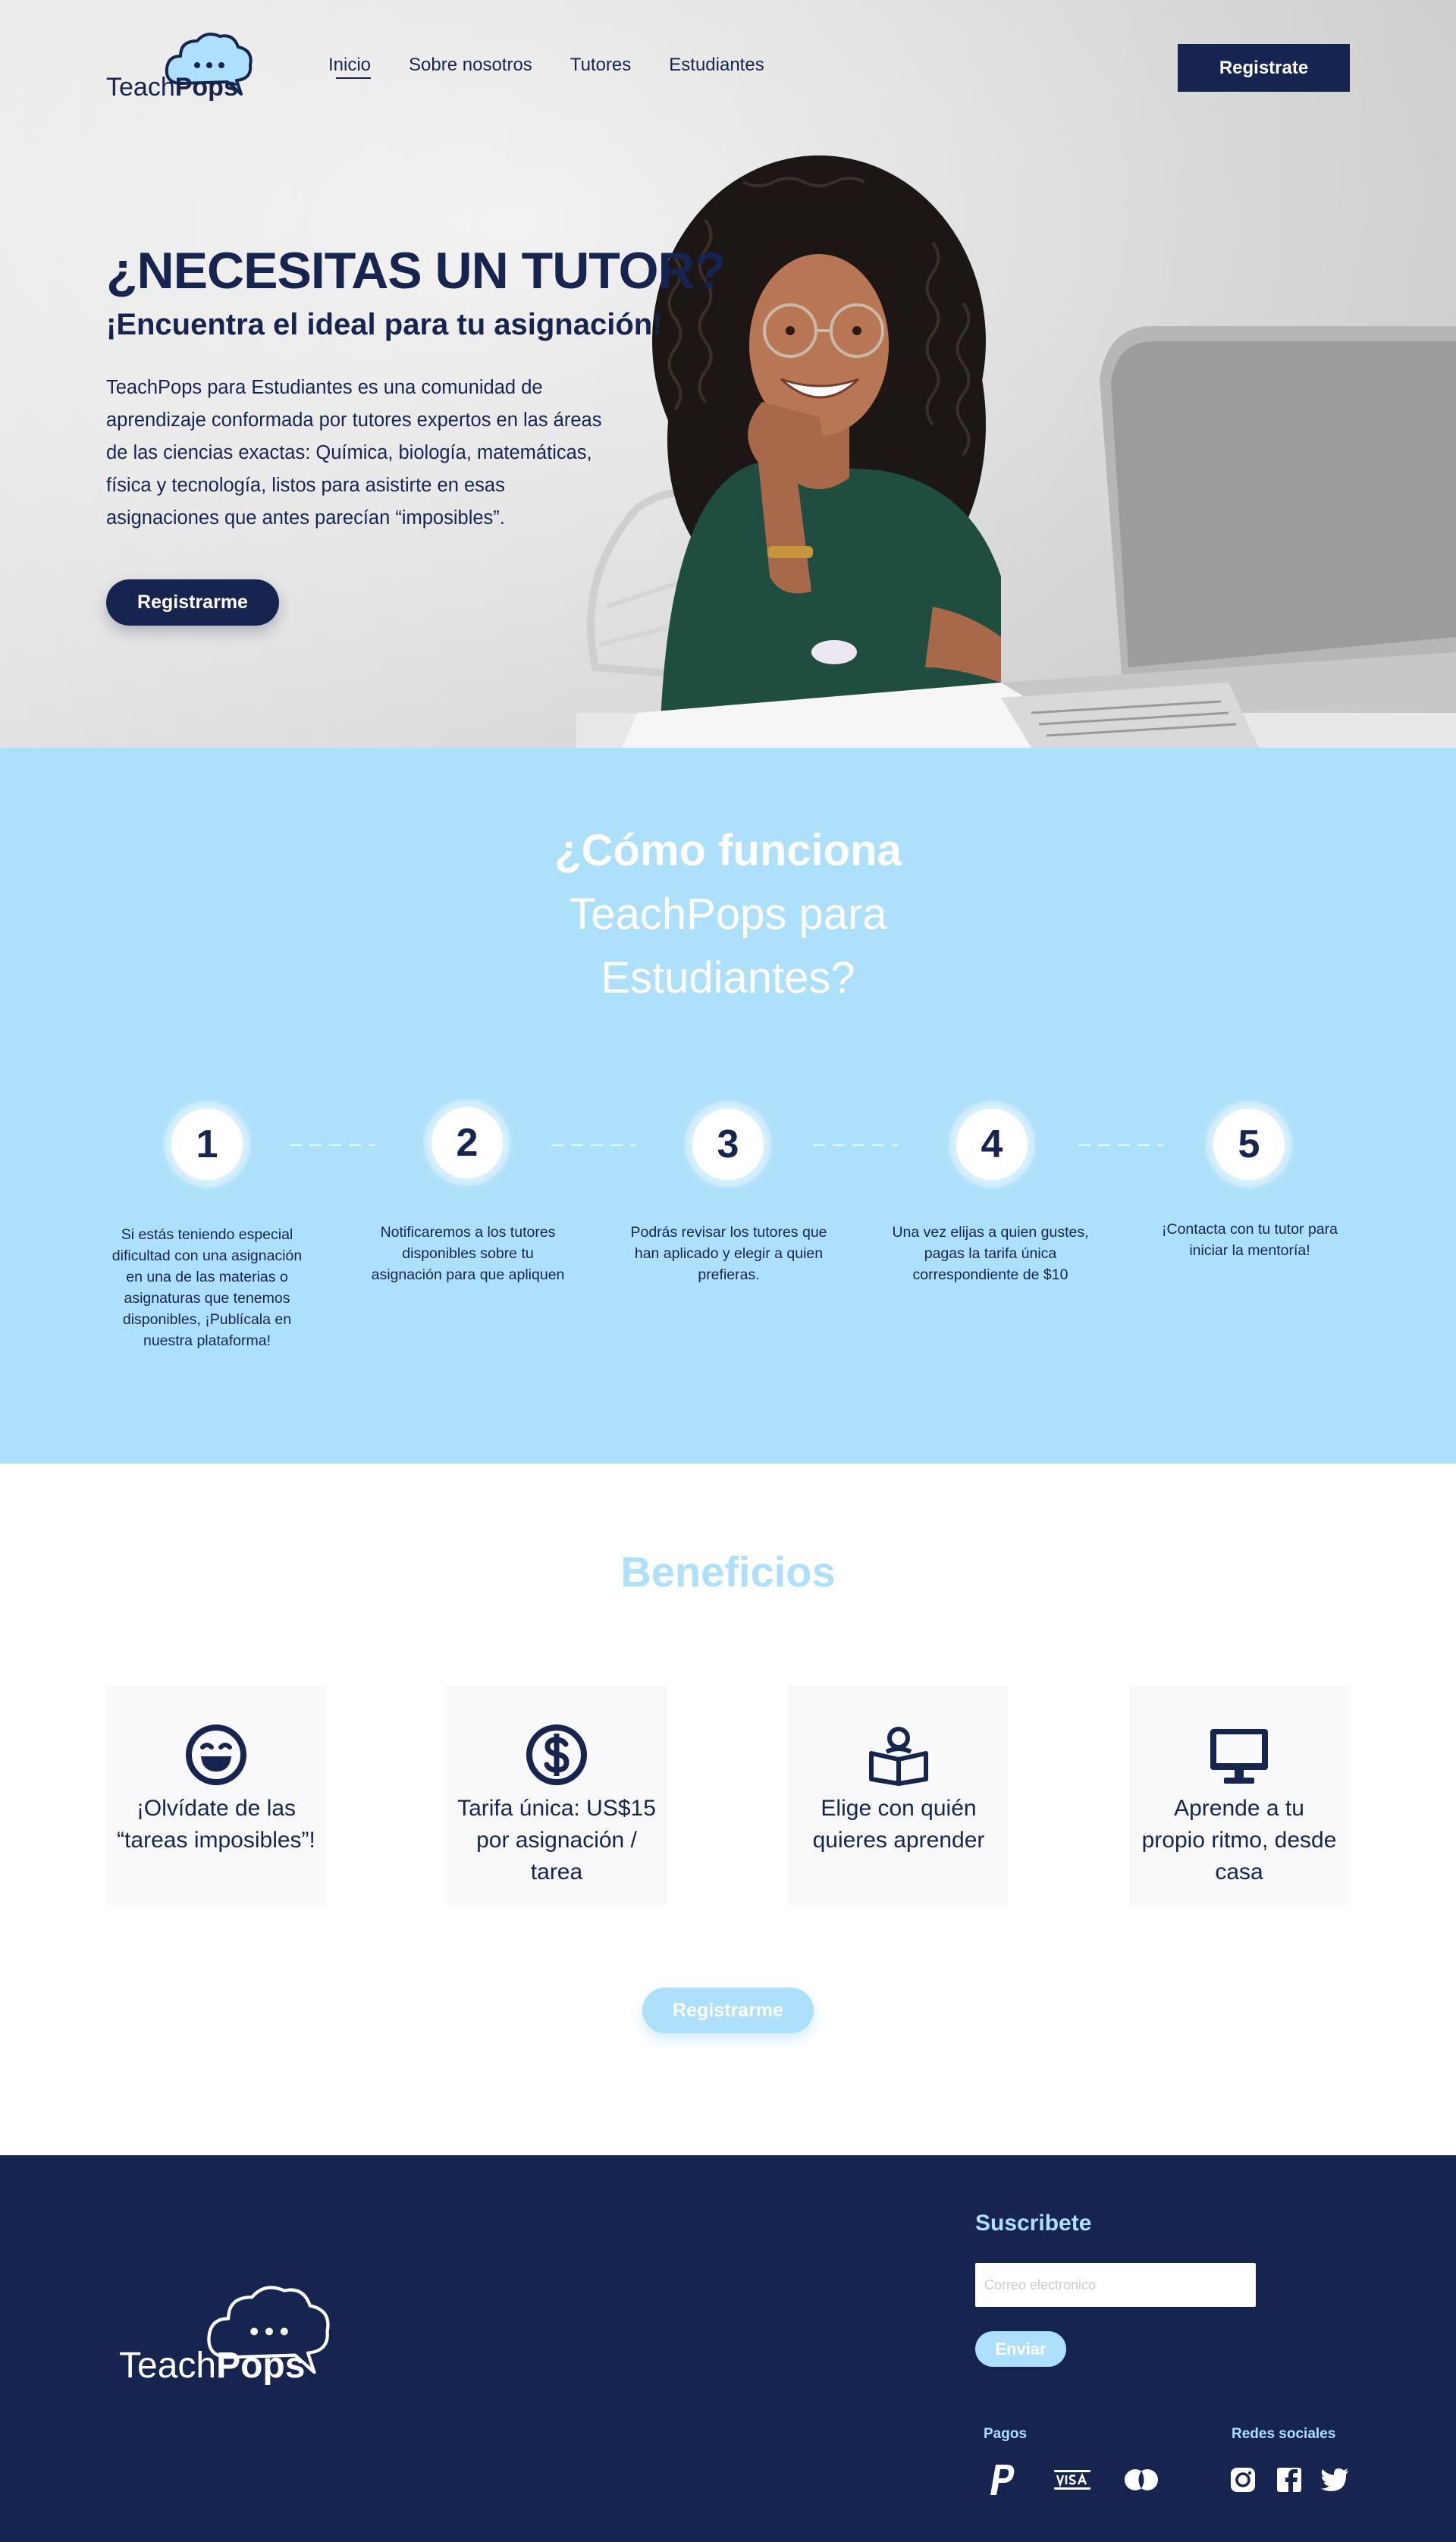 The image size is (1456, 2542). I want to click on facebook-icon, so click(1289, 2479).